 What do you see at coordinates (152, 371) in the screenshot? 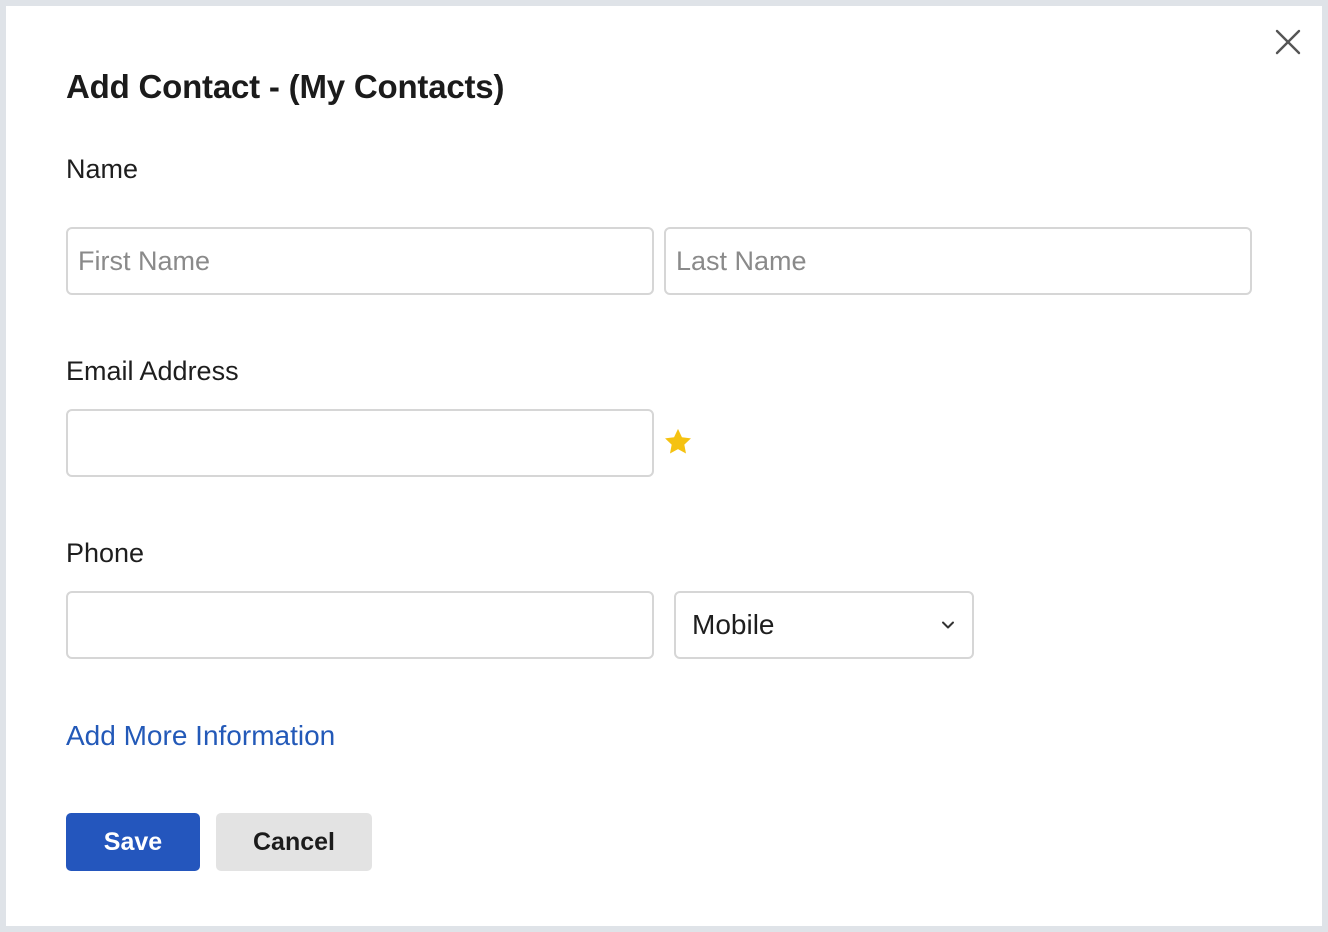
I see `email-label: Email Address` at bounding box center [152, 371].